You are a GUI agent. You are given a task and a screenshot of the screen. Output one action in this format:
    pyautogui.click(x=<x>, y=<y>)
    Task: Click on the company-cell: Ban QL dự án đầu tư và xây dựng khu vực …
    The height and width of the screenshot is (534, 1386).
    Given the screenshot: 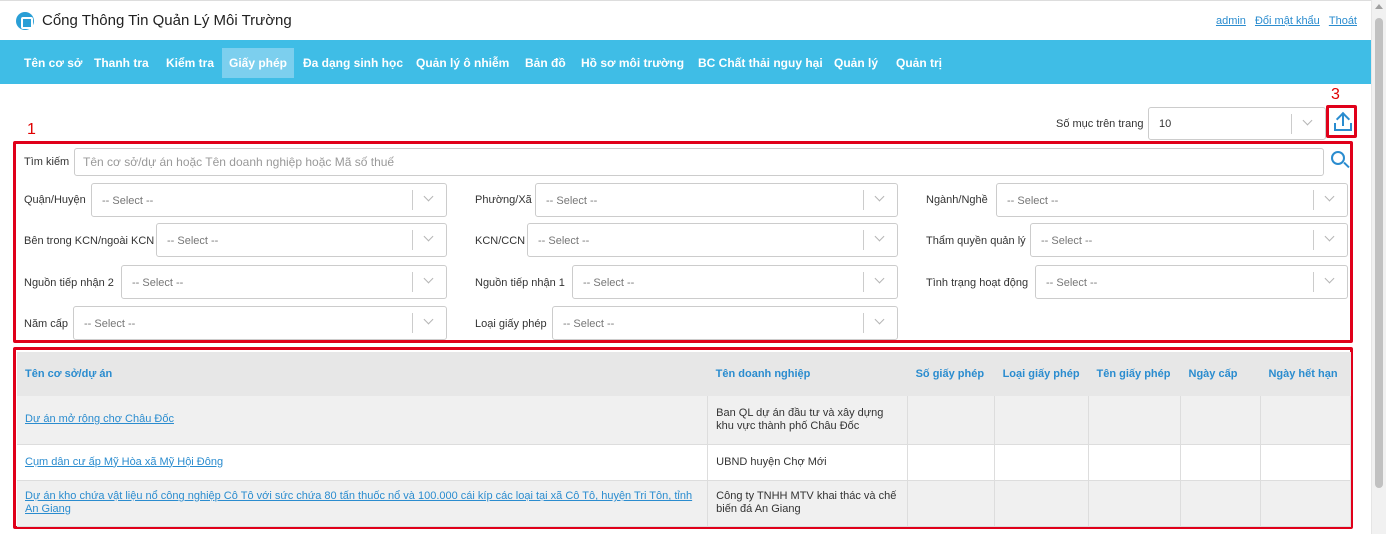 What is the action you would take?
    pyautogui.click(x=808, y=420)
    